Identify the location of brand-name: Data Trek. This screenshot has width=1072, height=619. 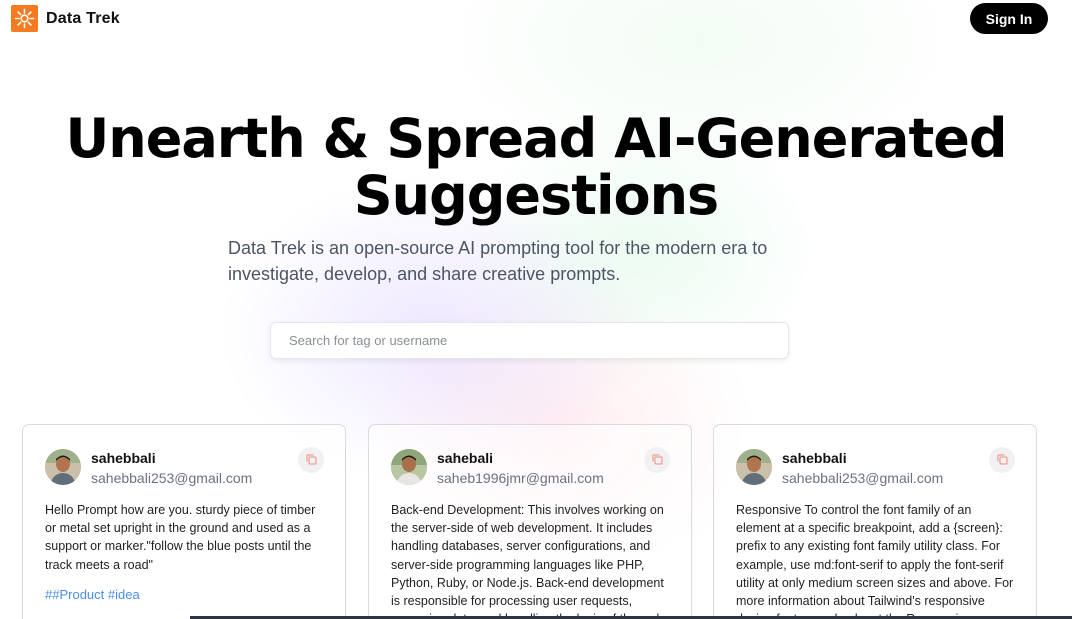
(83, 18).